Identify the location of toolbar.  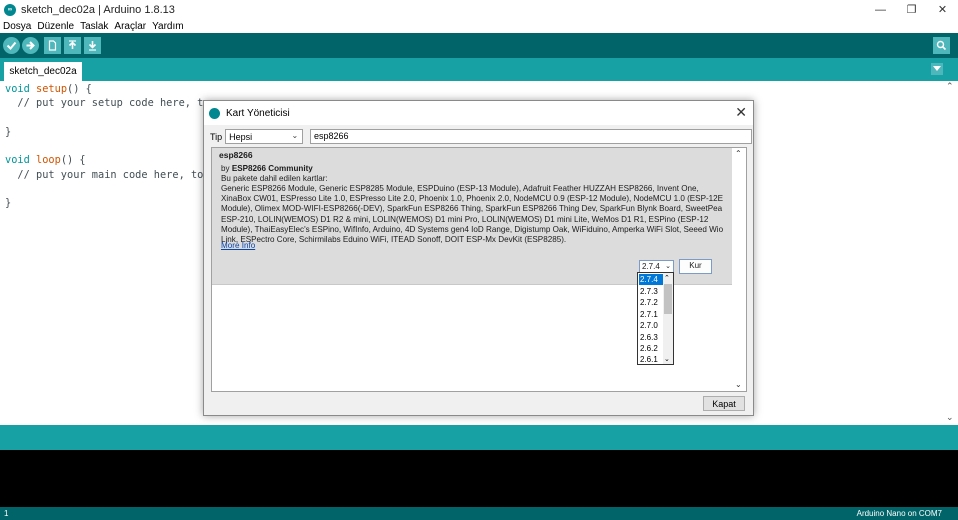
(479, 45).